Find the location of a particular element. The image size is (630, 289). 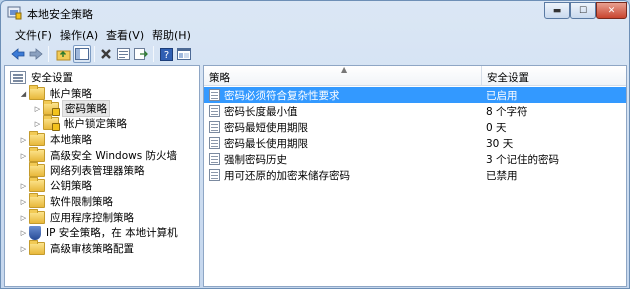

up-one-level-button is located at coordinates (63, 54).